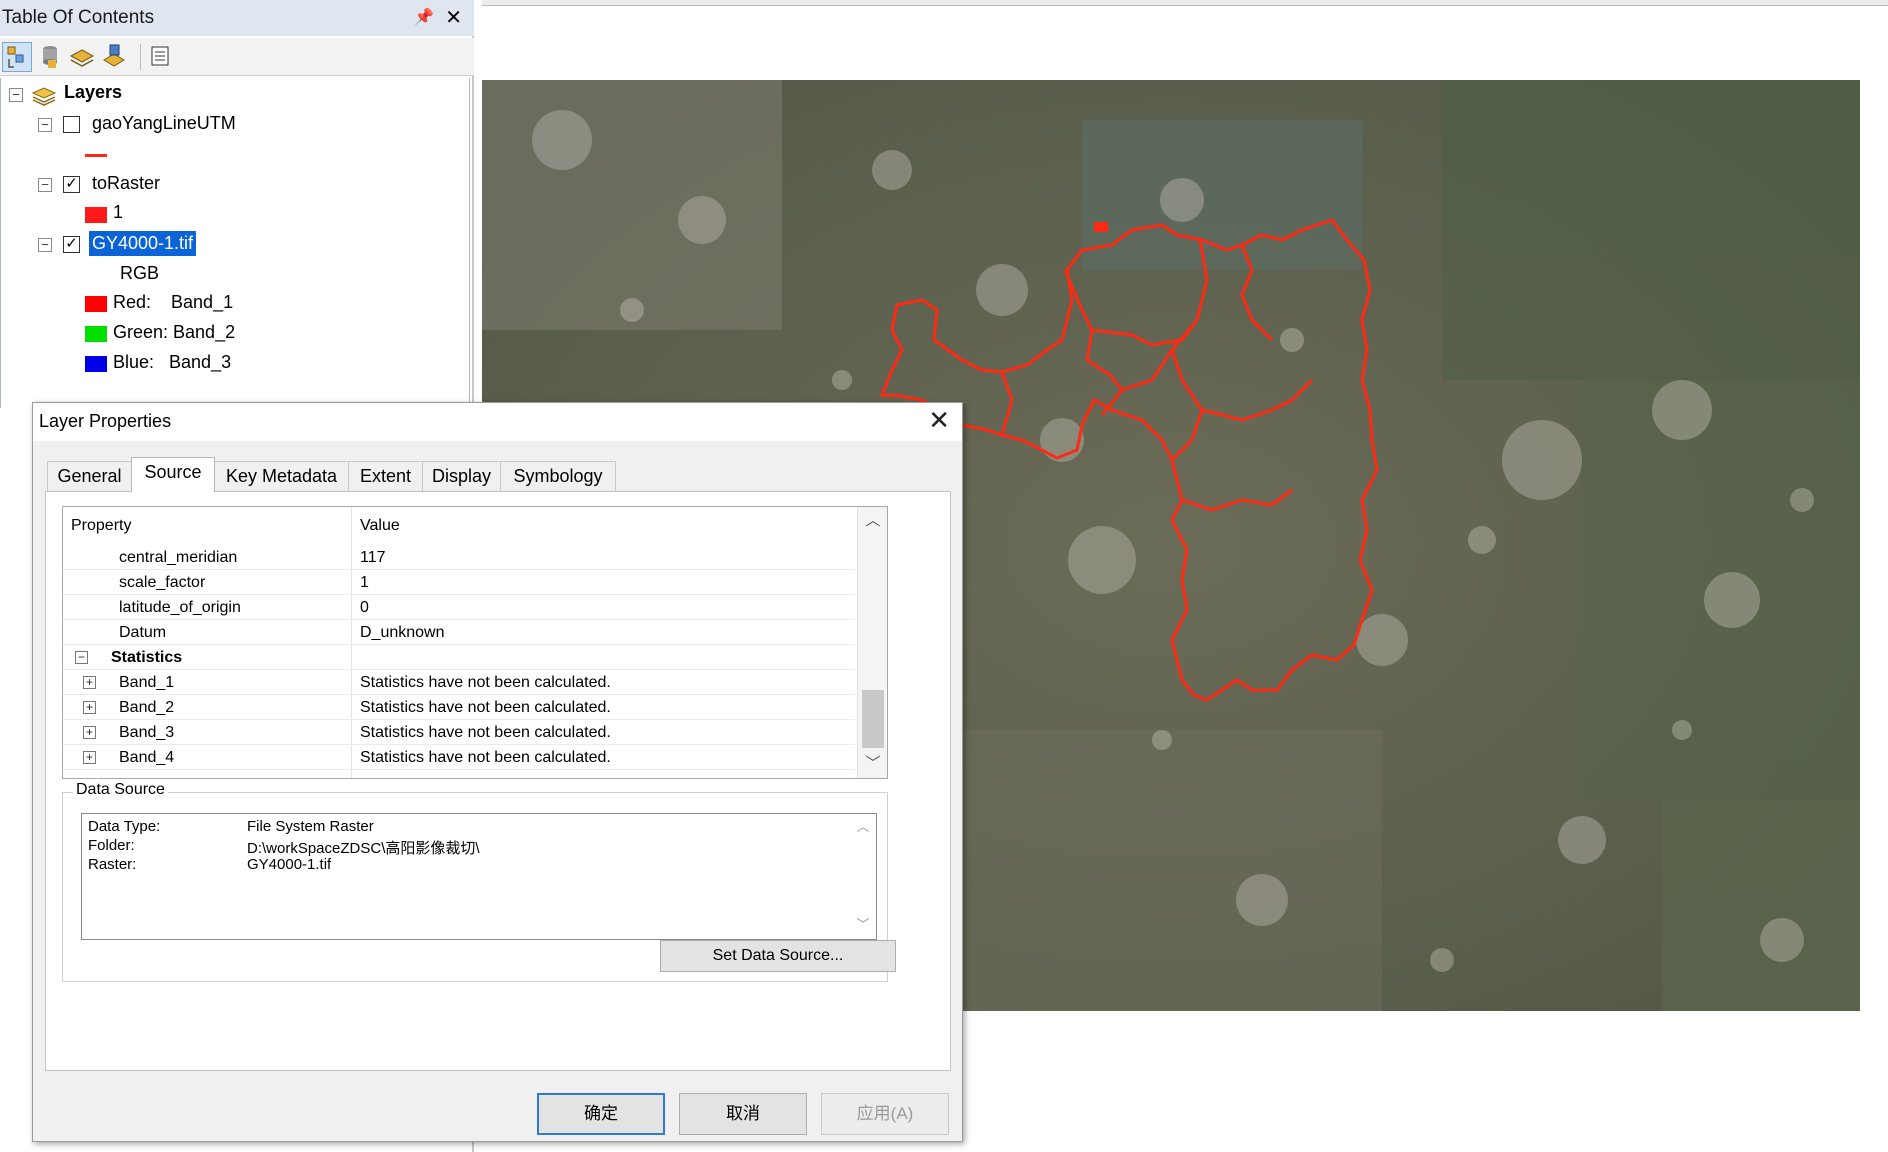  Describe the element at coordinates (174, 332) in the screenshot. I see `green-band-label: Green: Band_2` at that location.